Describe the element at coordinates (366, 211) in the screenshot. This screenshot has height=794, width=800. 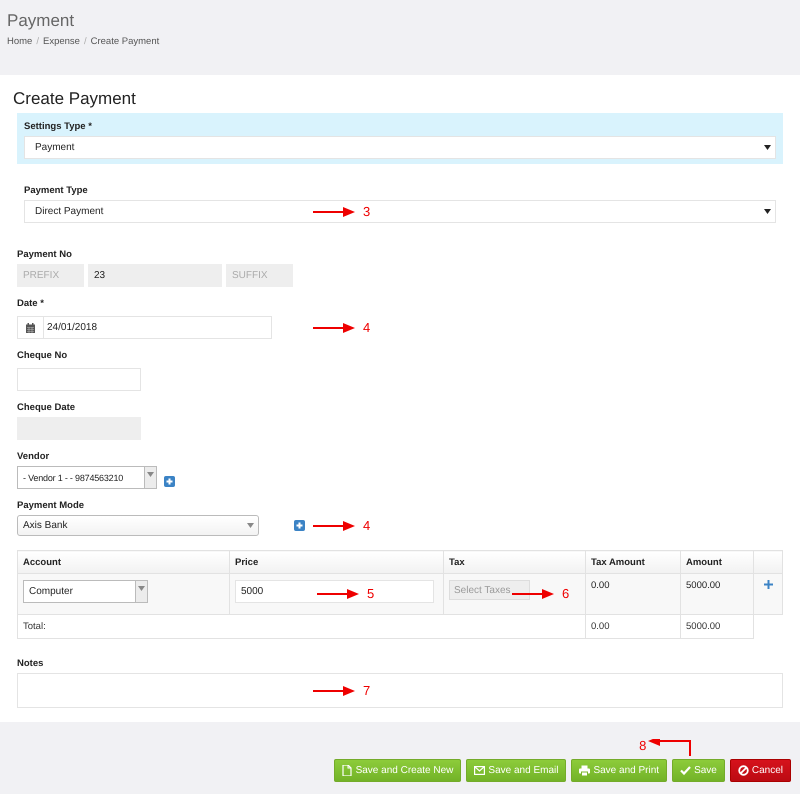
I see `annotation-number: 3` at that location.